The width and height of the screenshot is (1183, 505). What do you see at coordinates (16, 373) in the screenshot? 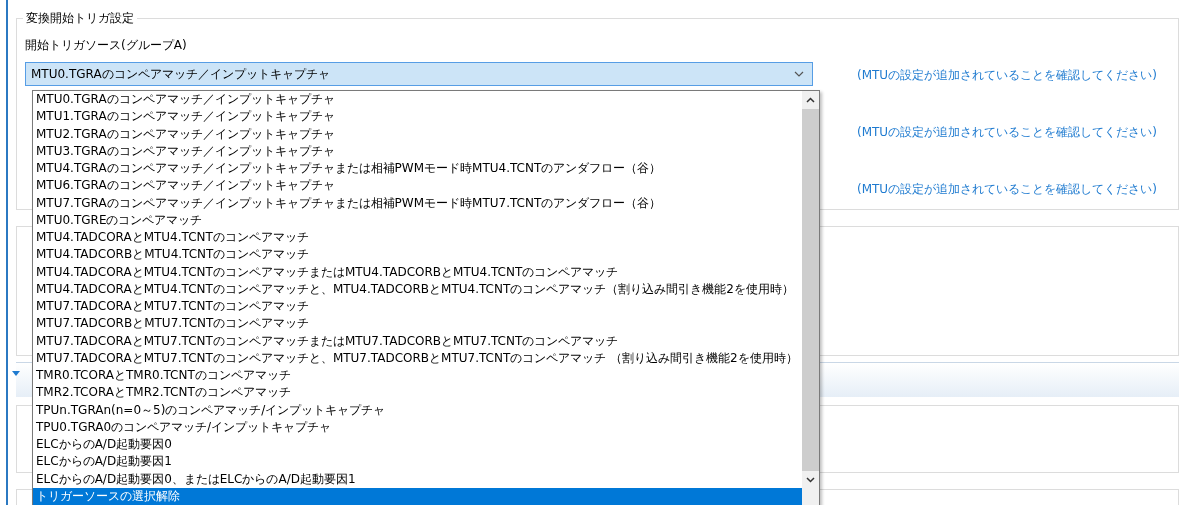
I see `collapse-triangle-icon` at bounding box center [16, 373].